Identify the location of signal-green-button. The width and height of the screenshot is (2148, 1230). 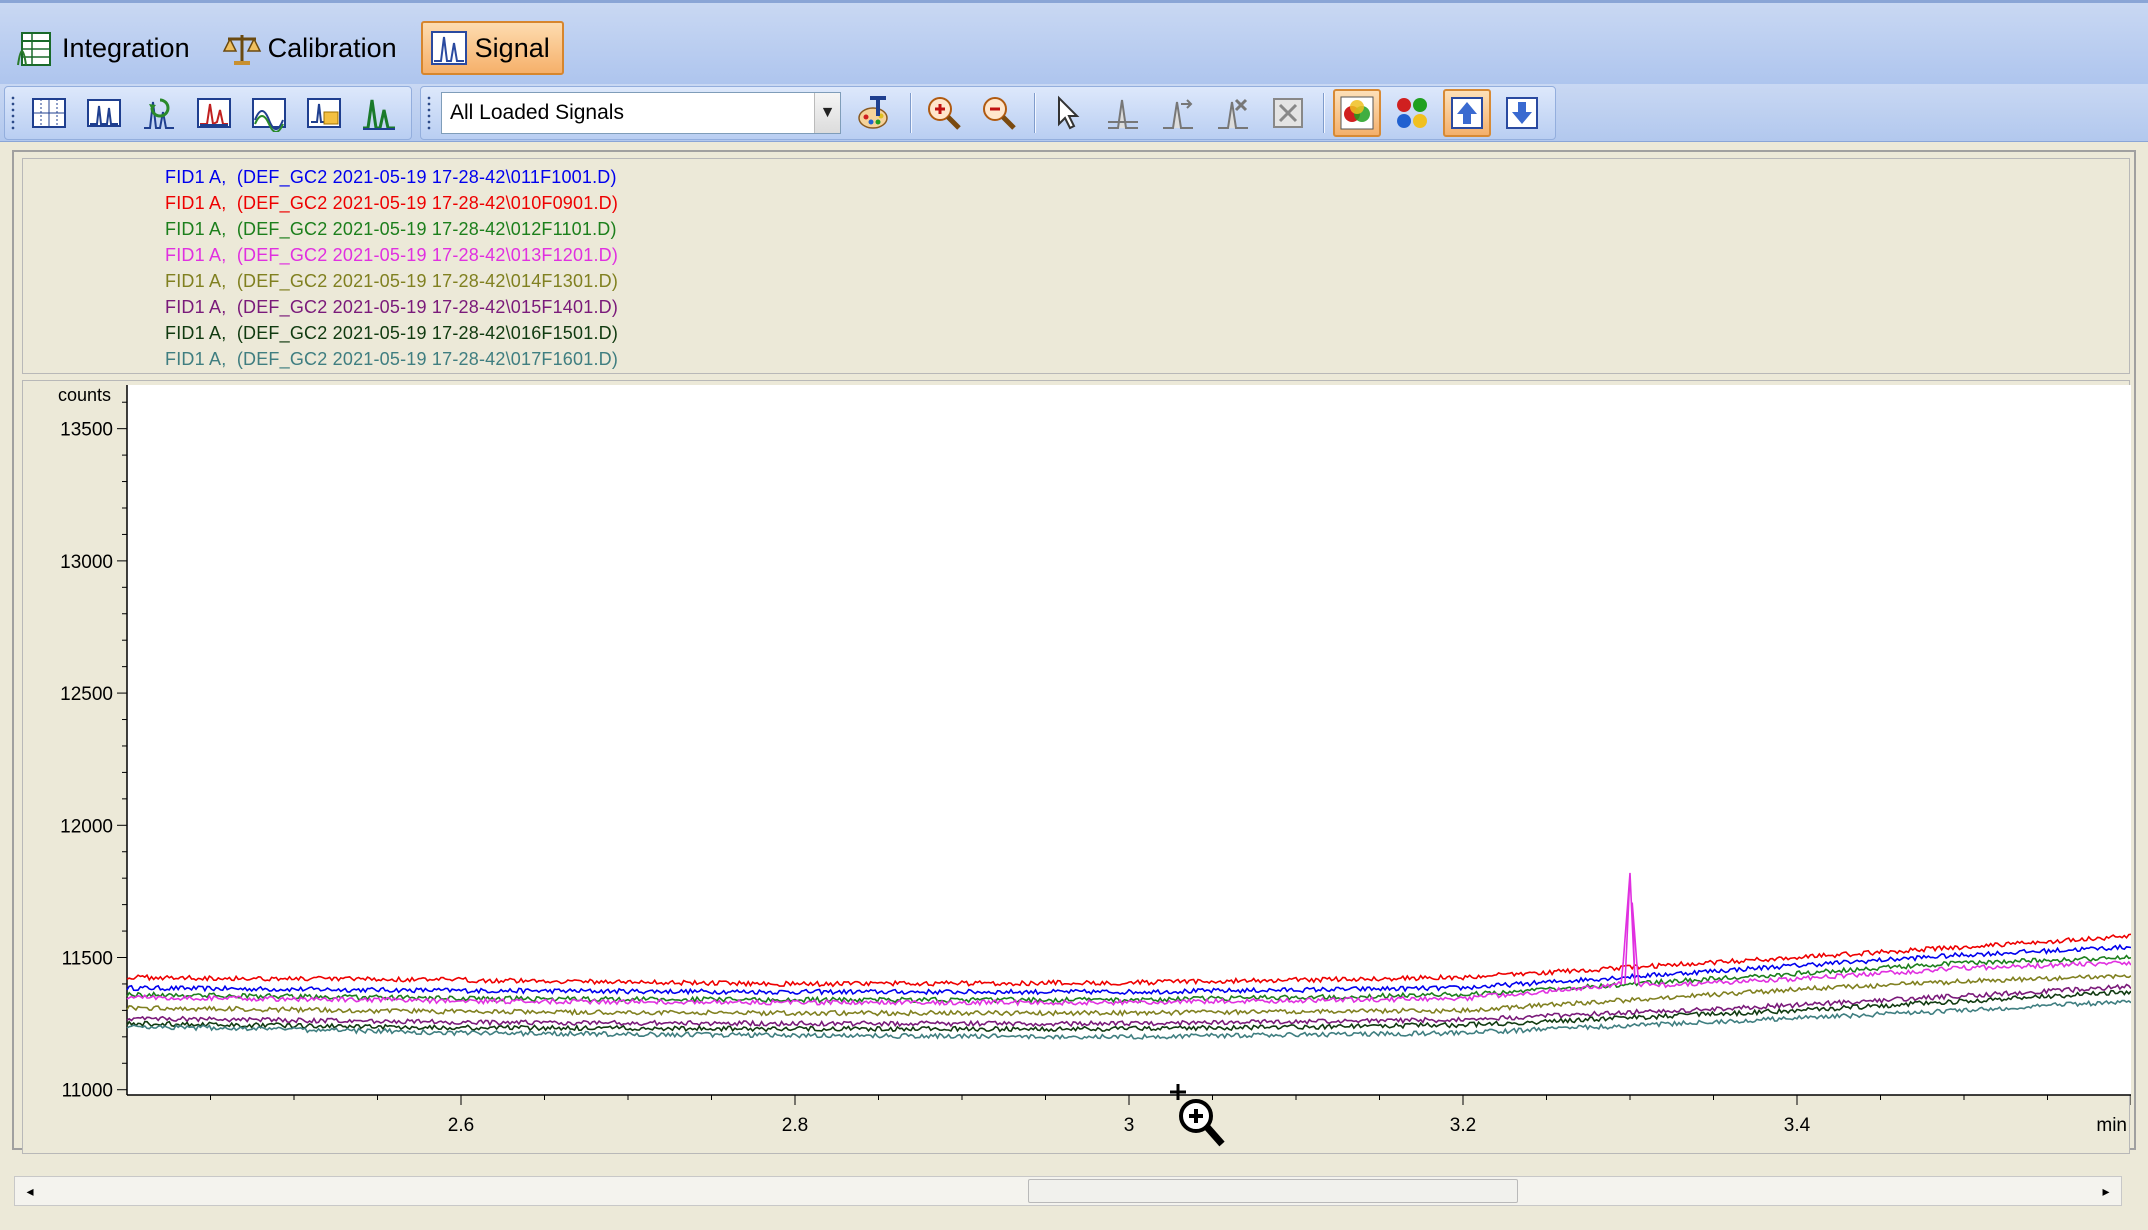
(379, 113).